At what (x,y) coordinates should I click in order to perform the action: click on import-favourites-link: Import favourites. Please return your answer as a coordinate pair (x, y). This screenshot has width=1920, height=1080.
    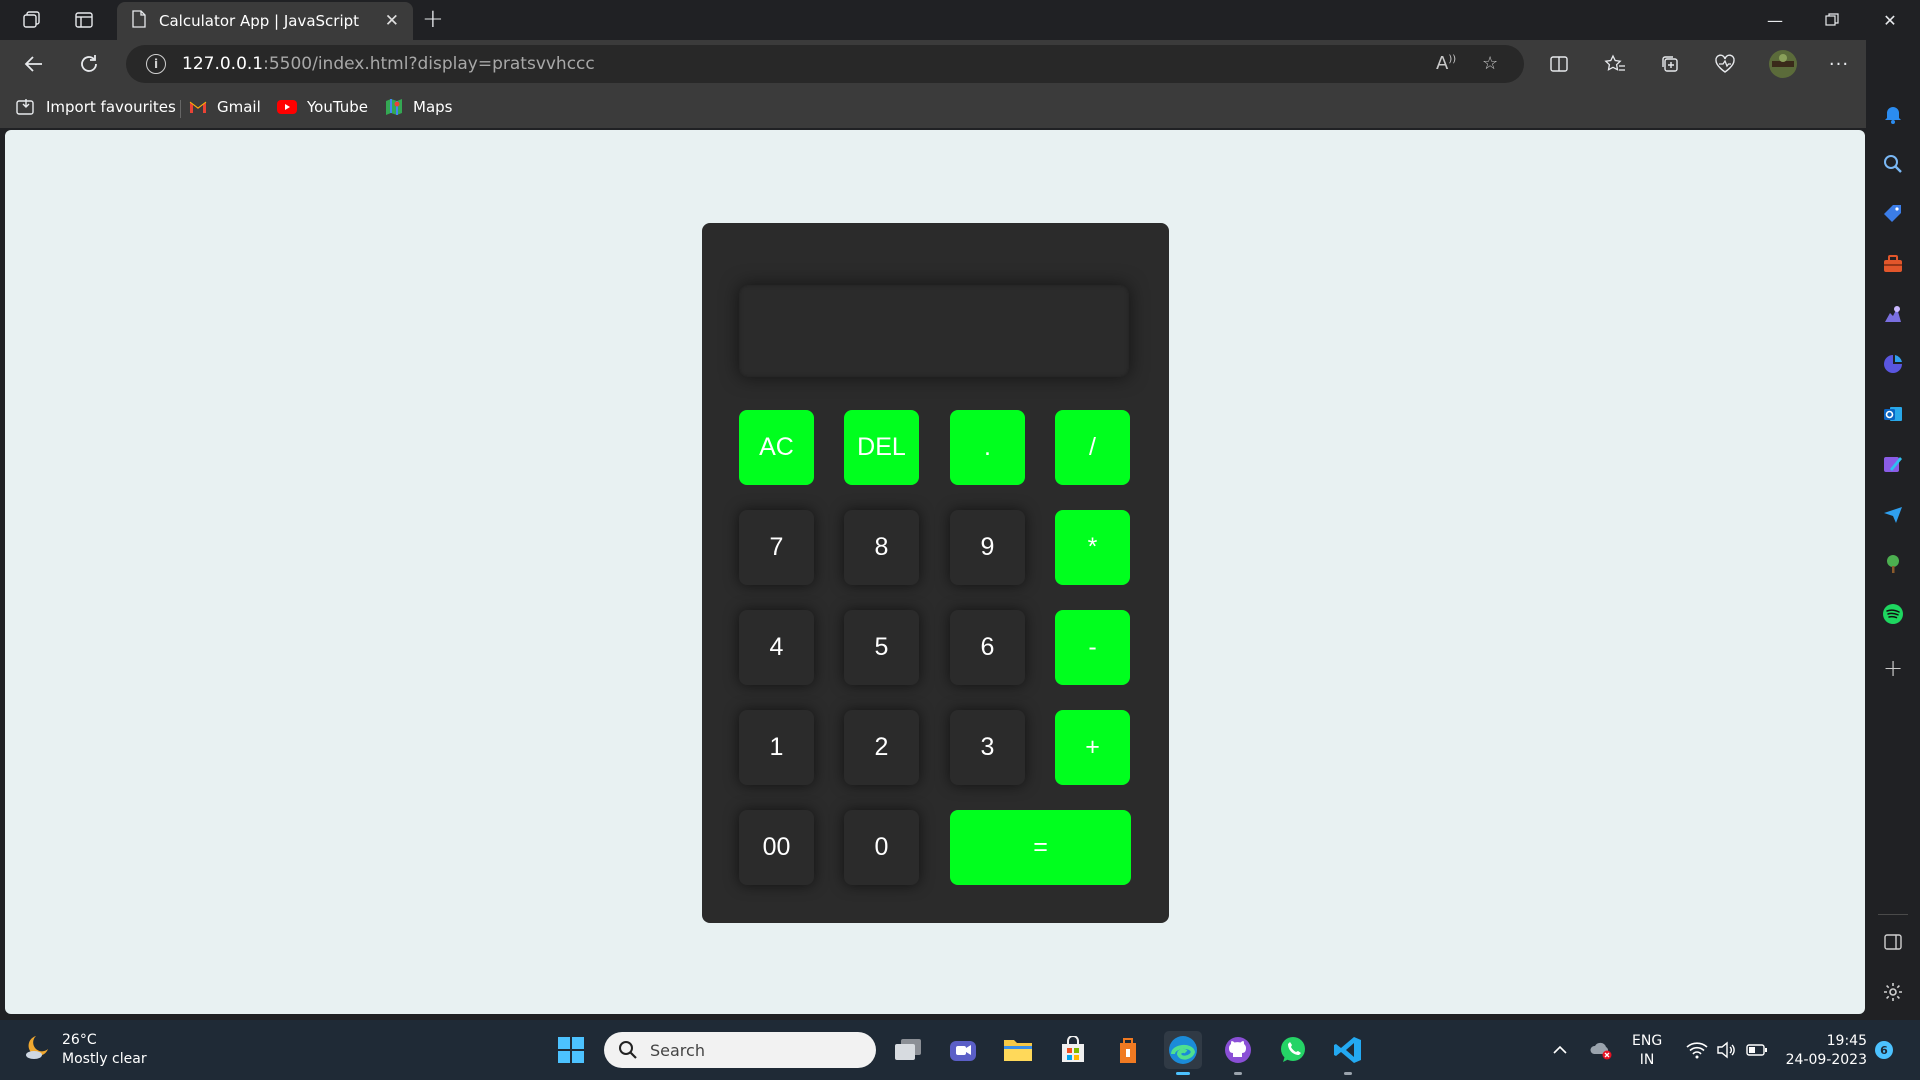
    Looking at the image, I should click on (96, 107).